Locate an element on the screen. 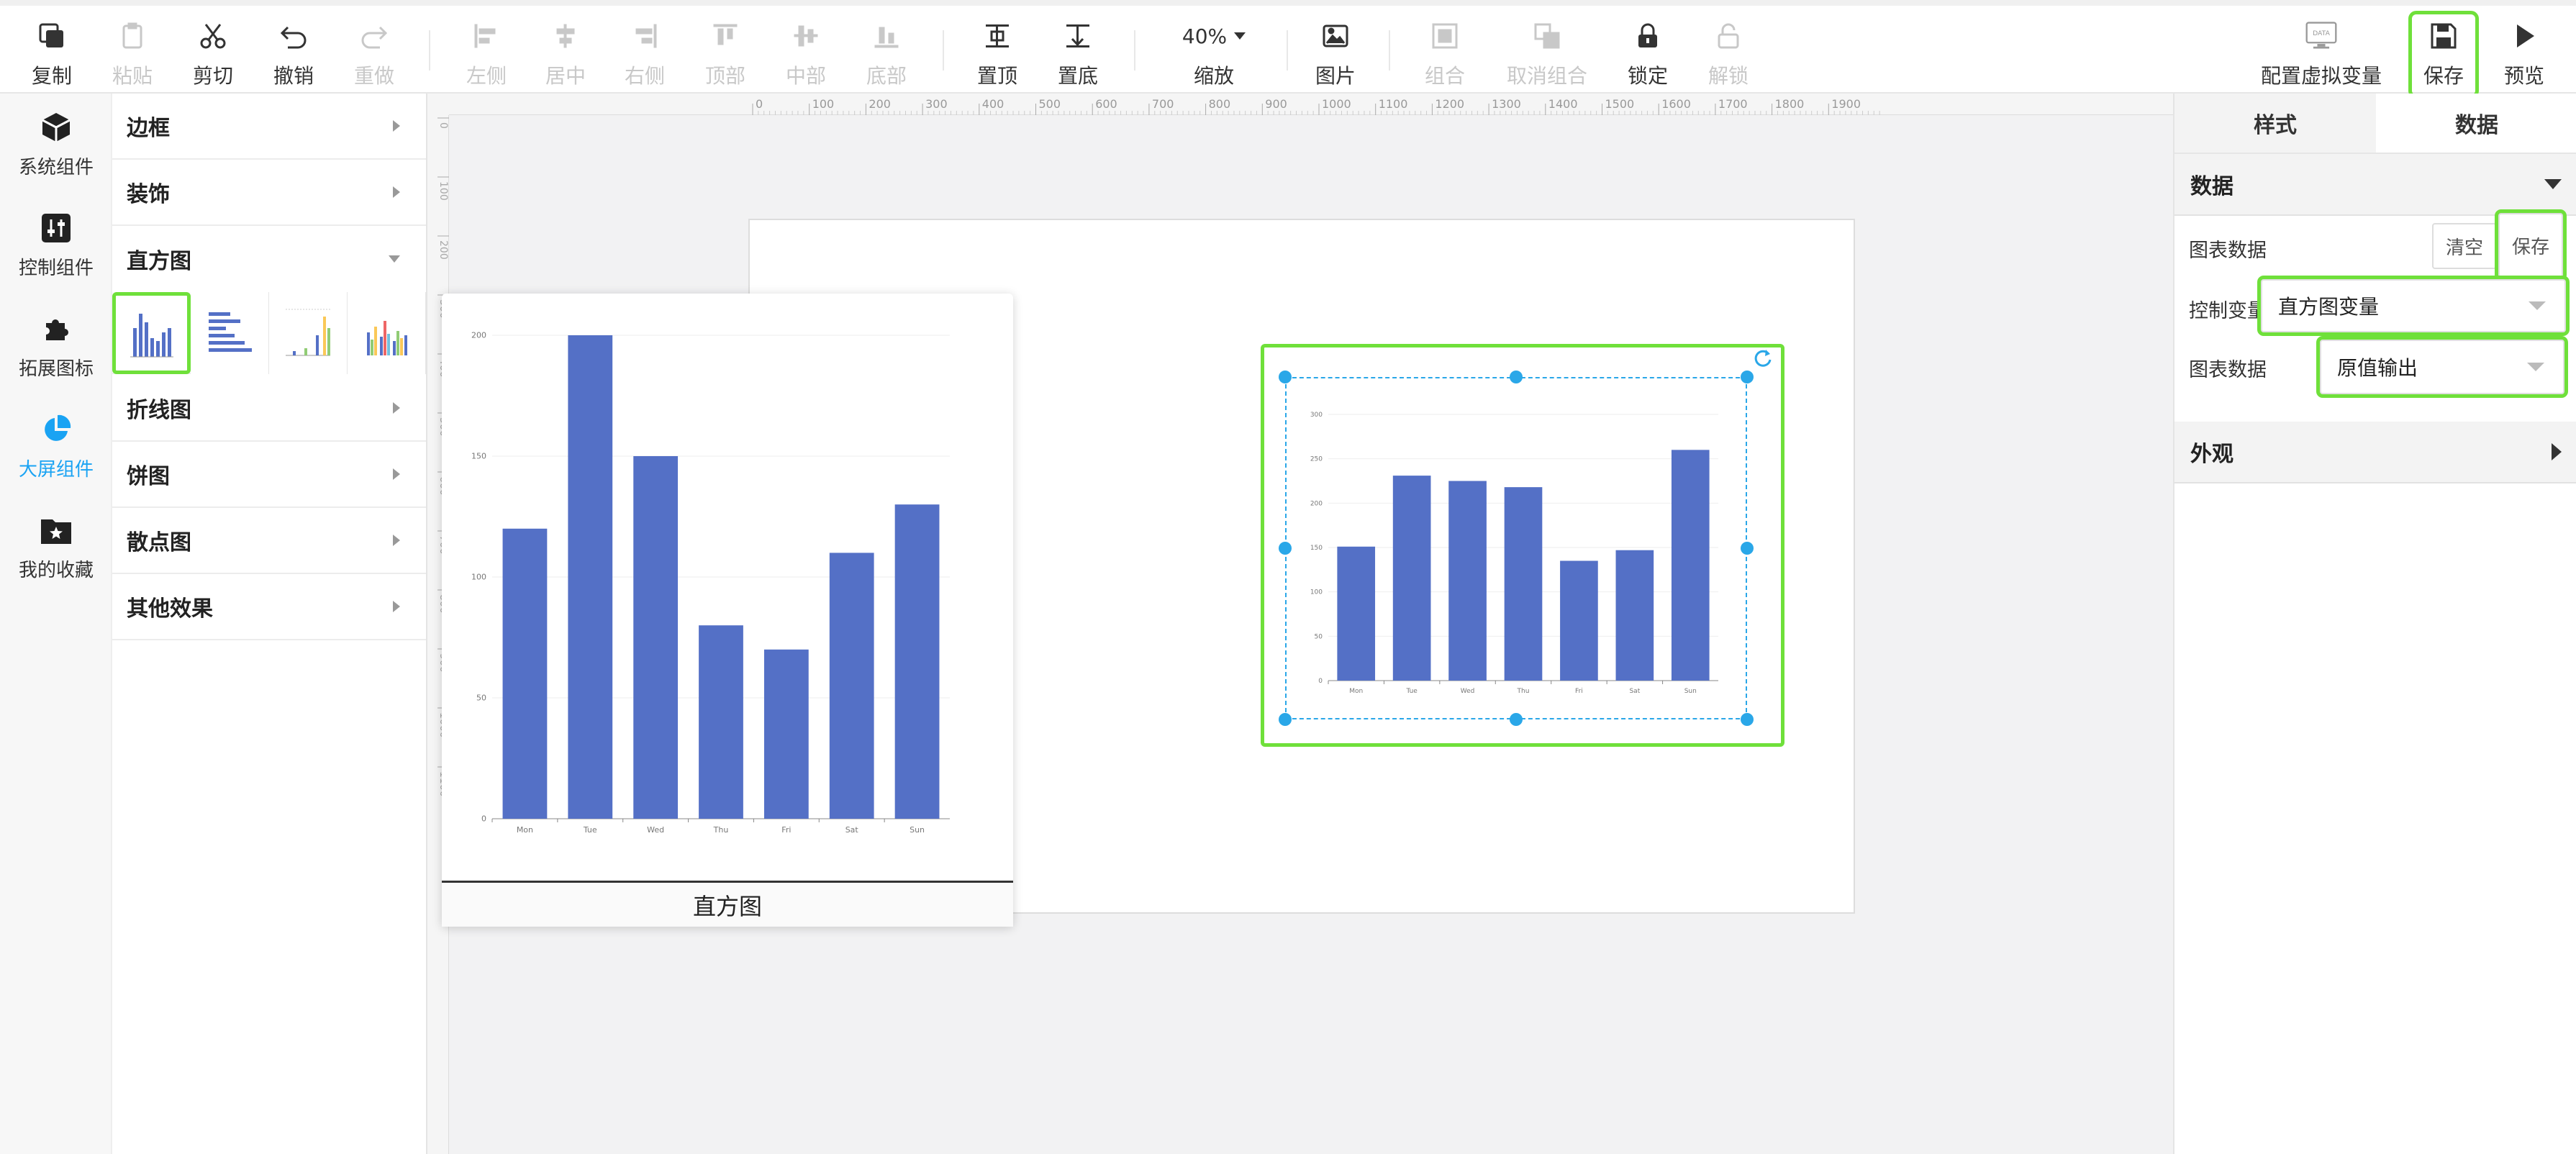 The width and height of the screenshot is (2576, 1154). save-button: 保存 is located at coordinates (2443, 55).